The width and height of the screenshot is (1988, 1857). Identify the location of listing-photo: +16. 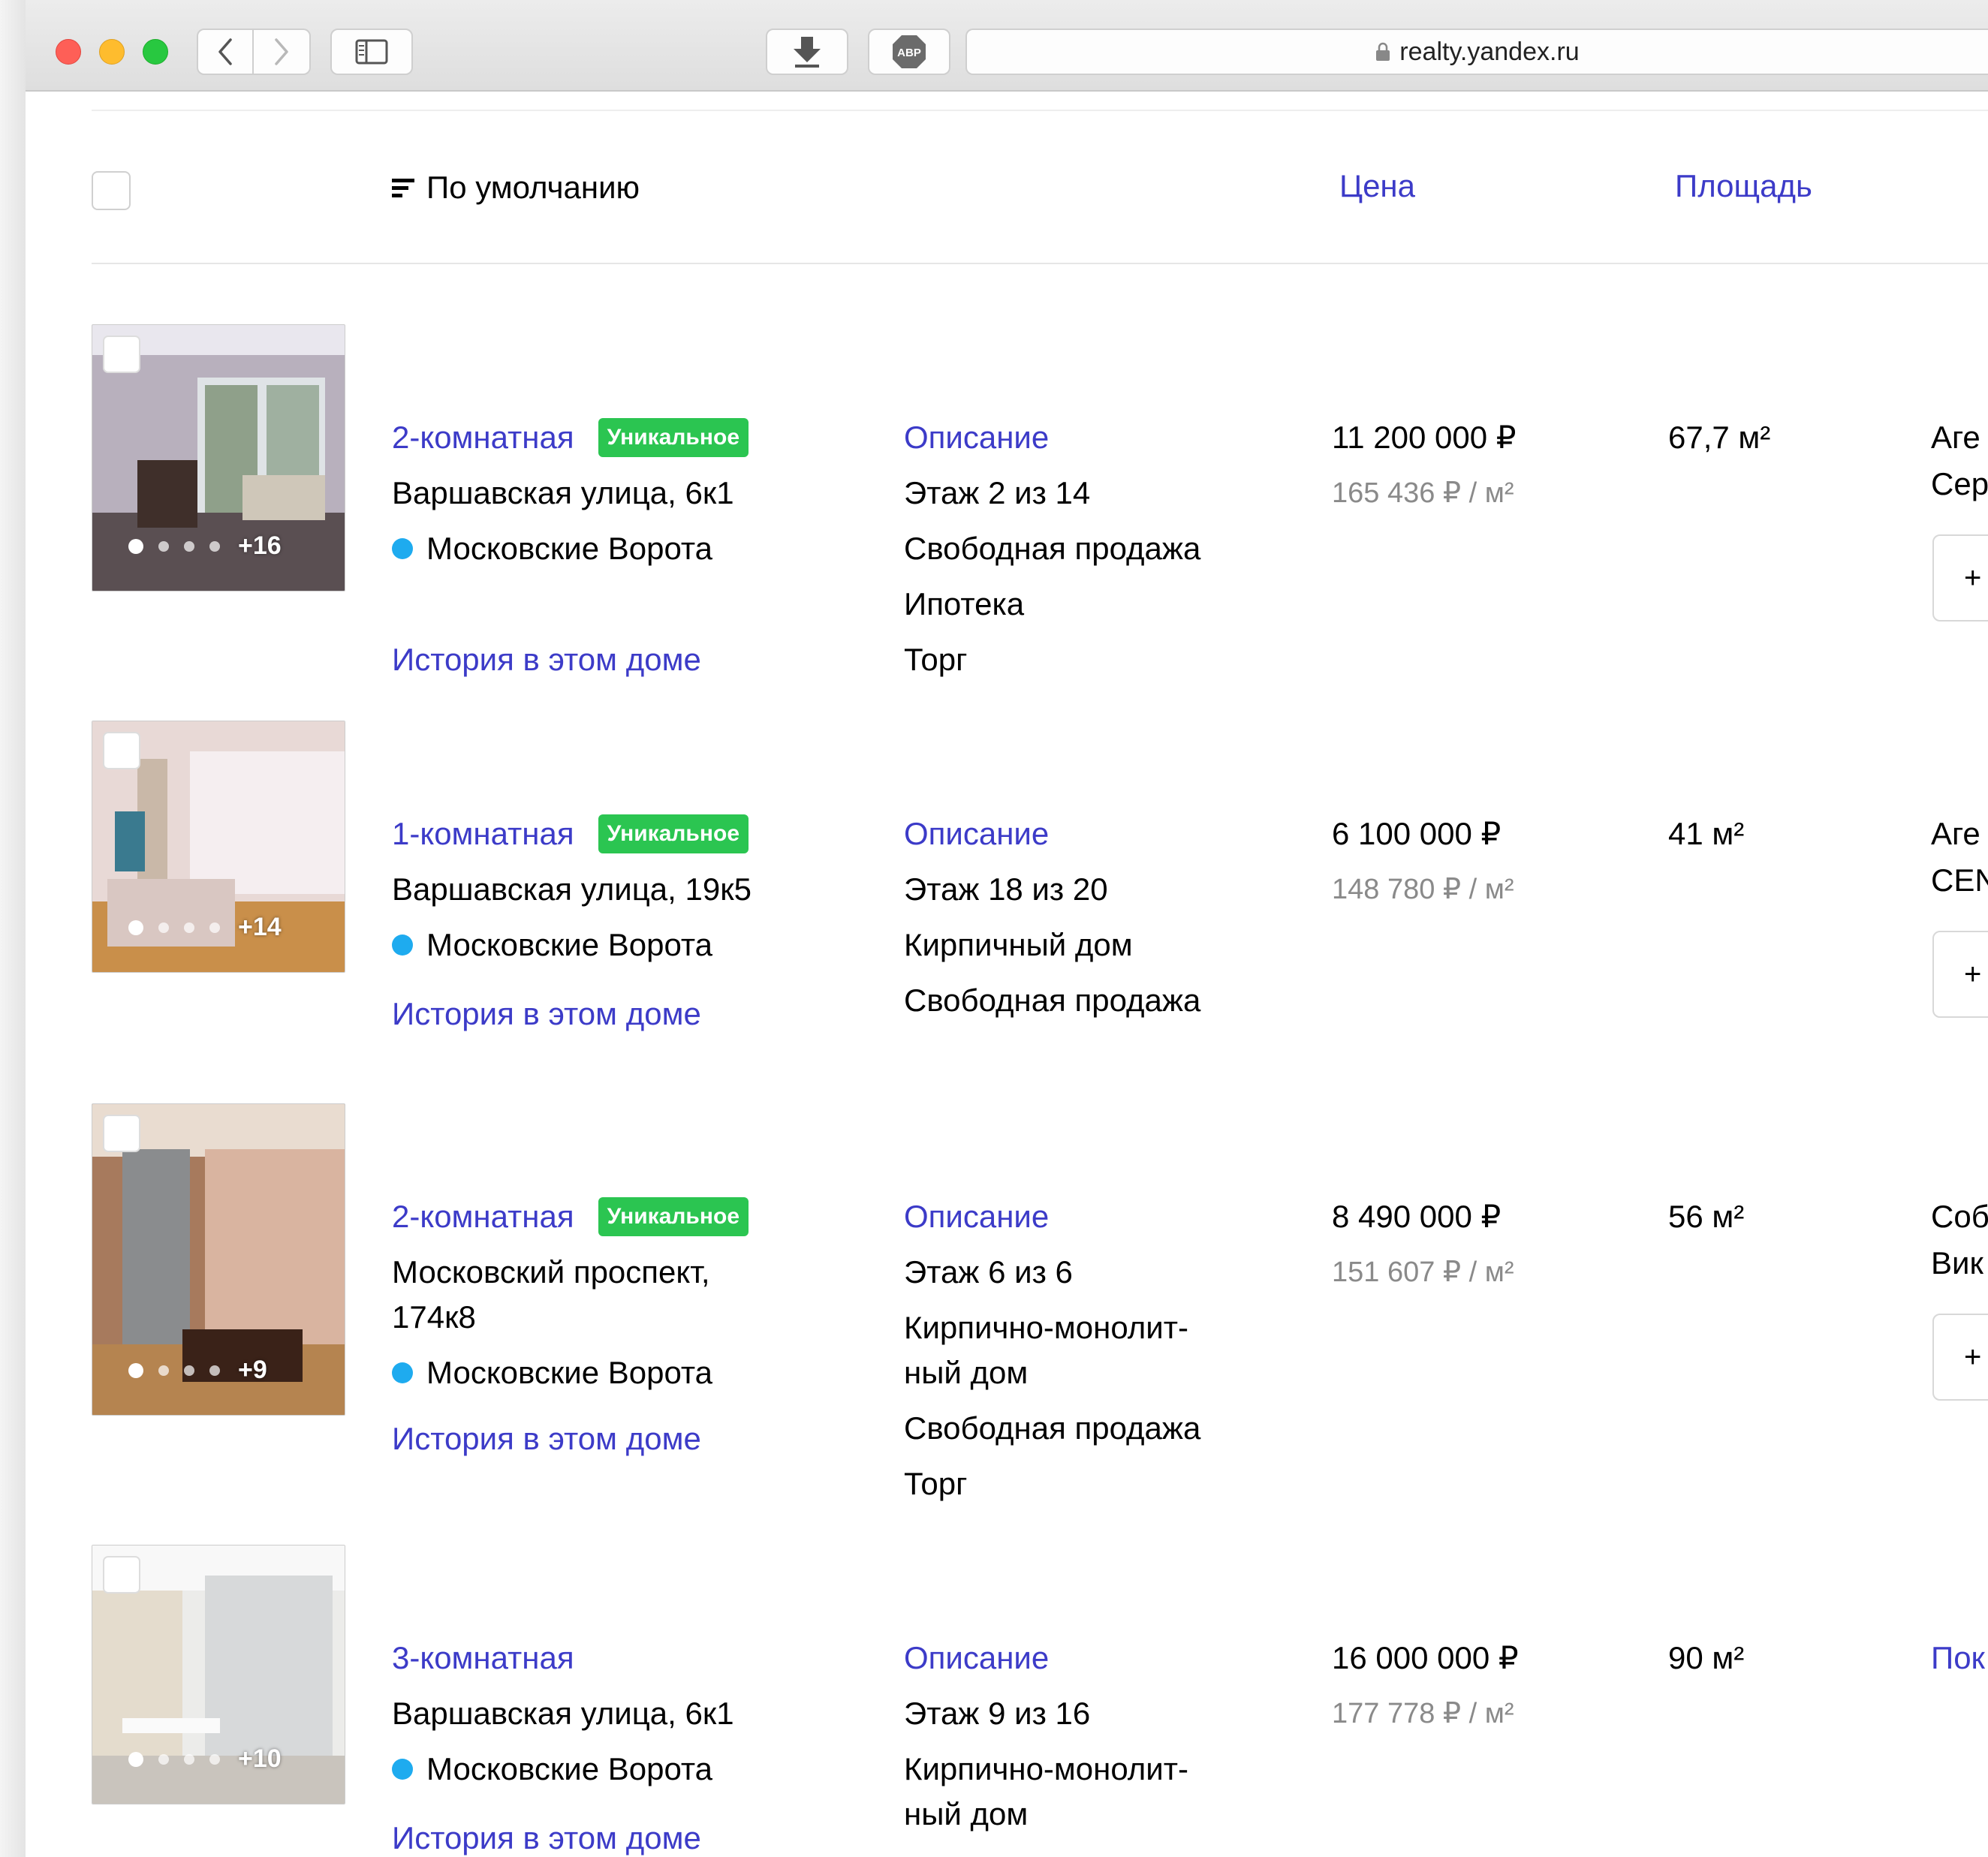
(218, 457).